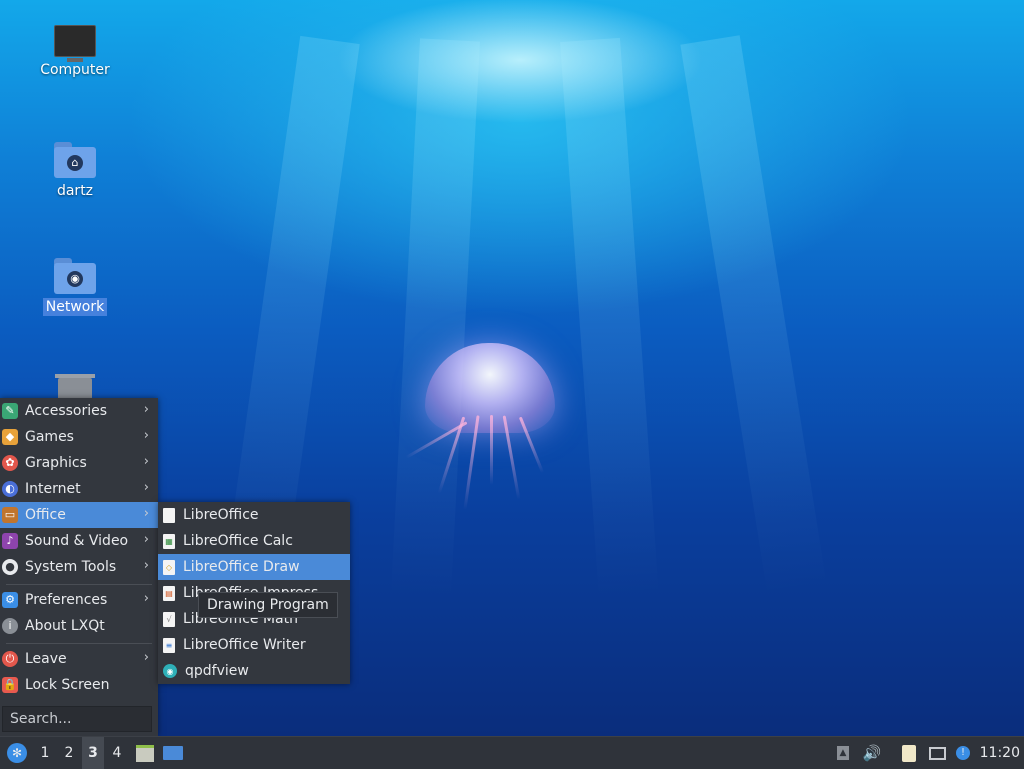  Describe the element at coordinates (75, 307) in the screenshot. I see `desktop-icon-label: Network` at that location.